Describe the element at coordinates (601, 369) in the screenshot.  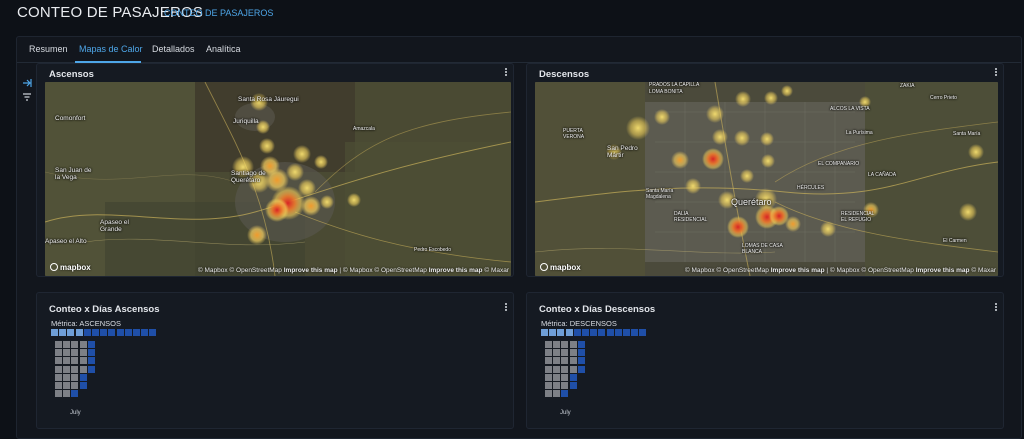
I see `descensos-calendar-heatmap` at that location.